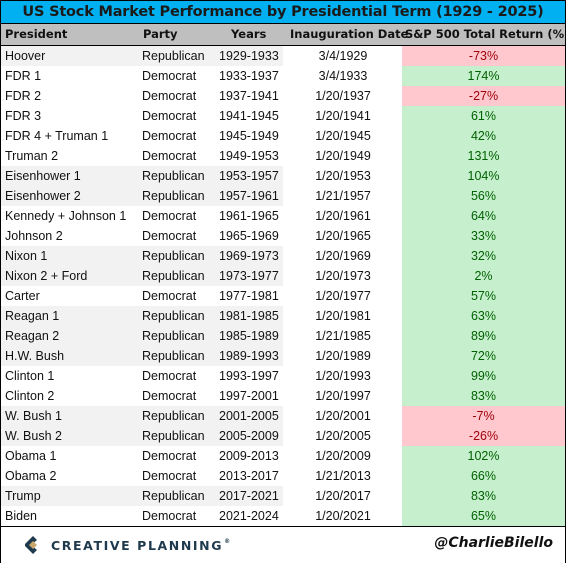  Describe the element at coordinates (23, 116) in the screenshot. I see `cell-president: FDR 3` at that location.